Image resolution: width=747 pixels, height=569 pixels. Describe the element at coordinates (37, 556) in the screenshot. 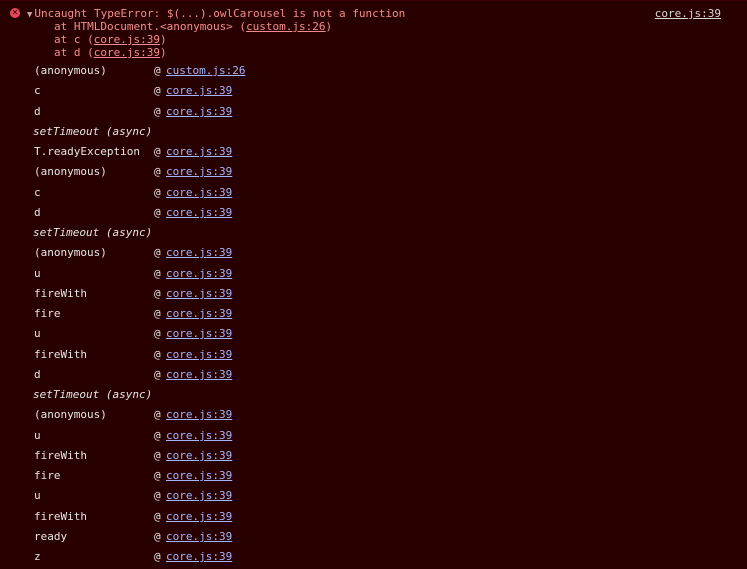

I see `frame-function-name: z` at that location.